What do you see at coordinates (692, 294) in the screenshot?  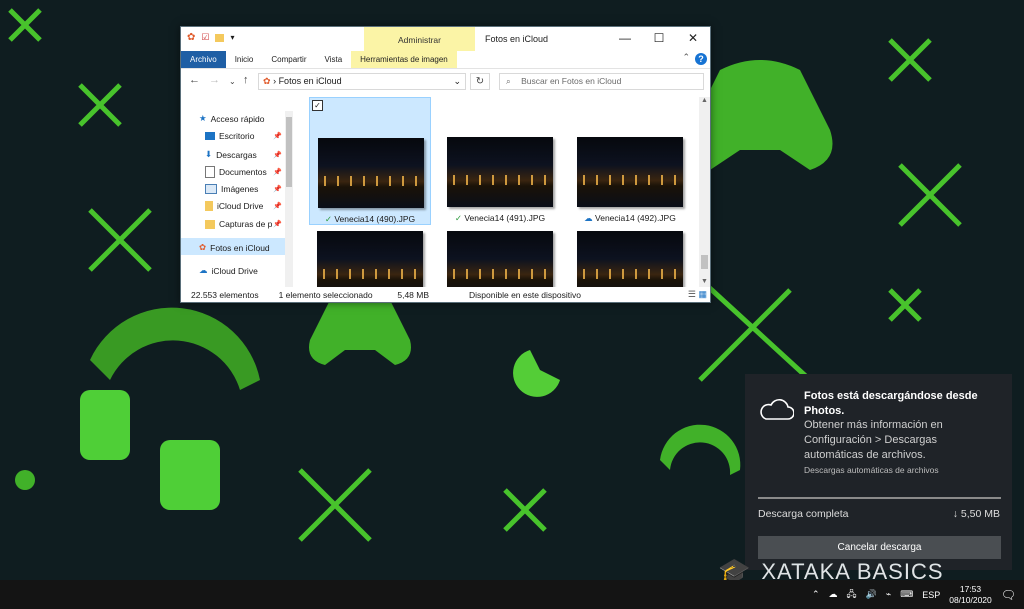 I see `details-view-icon: ☰` at bounding box center [692, 294].